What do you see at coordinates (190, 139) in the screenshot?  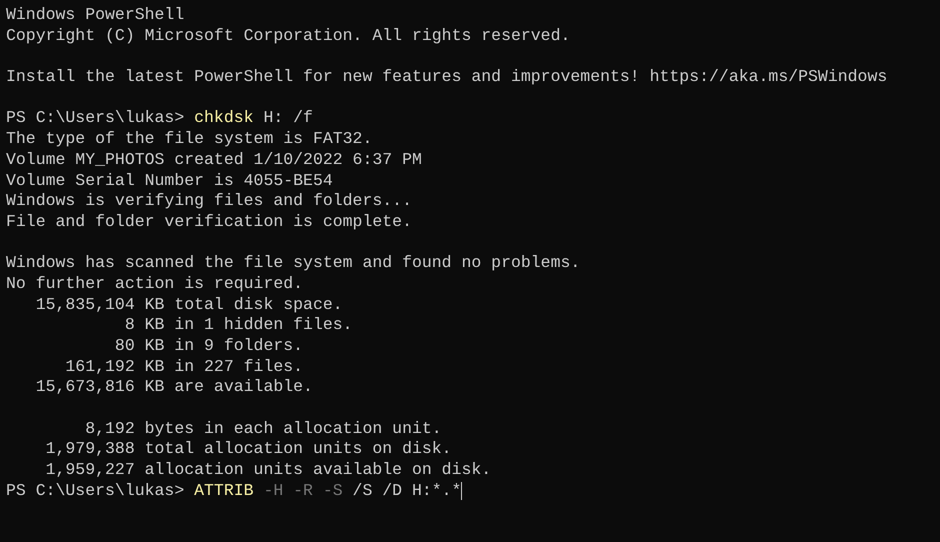 I see `output-line: The type of the file system is FAT32.` at bounding box center [190, 139].